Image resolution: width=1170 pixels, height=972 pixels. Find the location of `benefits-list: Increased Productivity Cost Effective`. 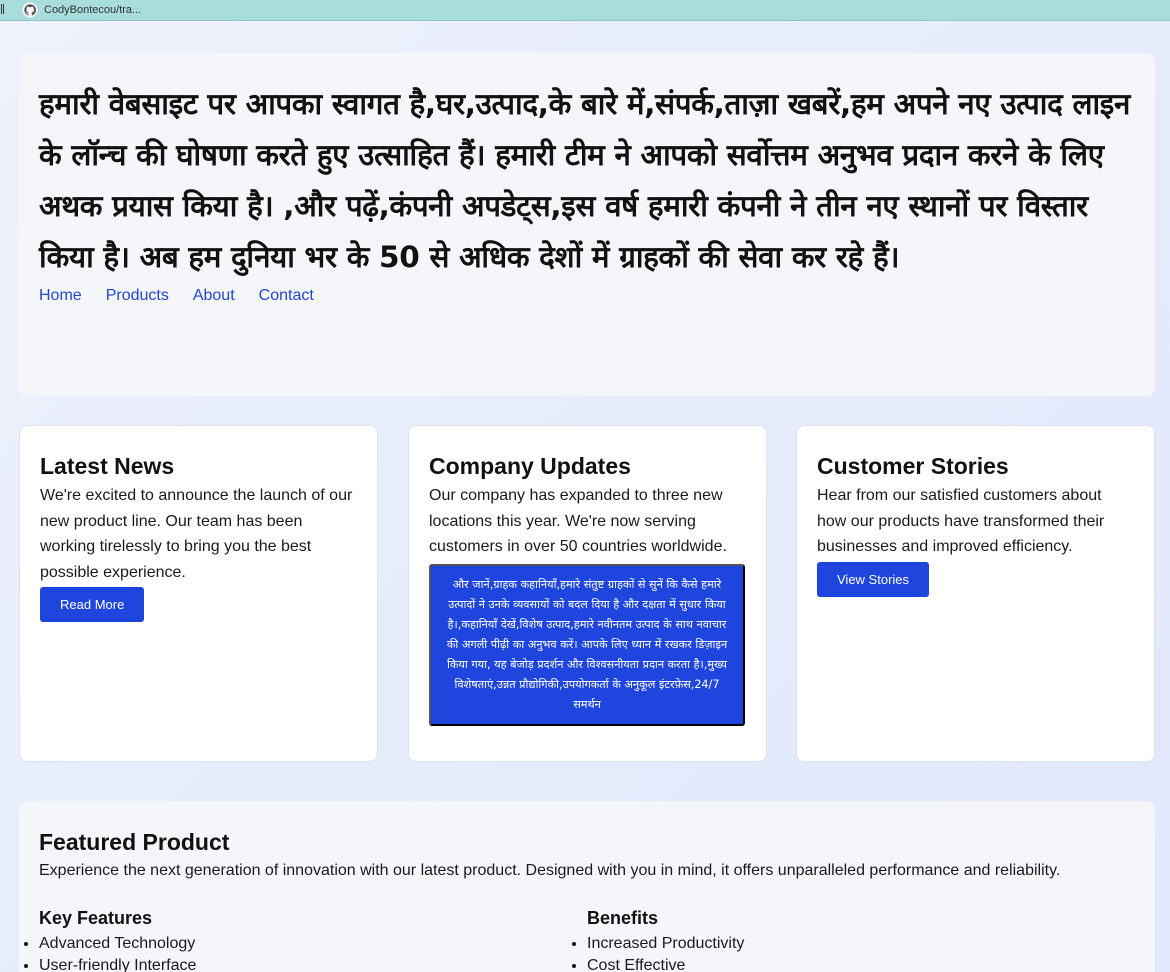

benefits-list: Increased Productivity Cost Effective is located at coordinates (861, 952).